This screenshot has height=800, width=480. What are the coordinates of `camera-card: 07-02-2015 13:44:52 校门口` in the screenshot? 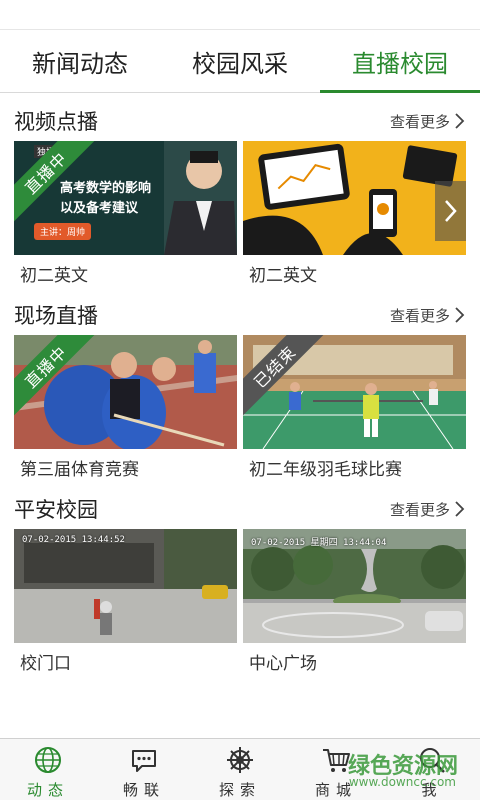 It's located at (125, 602).